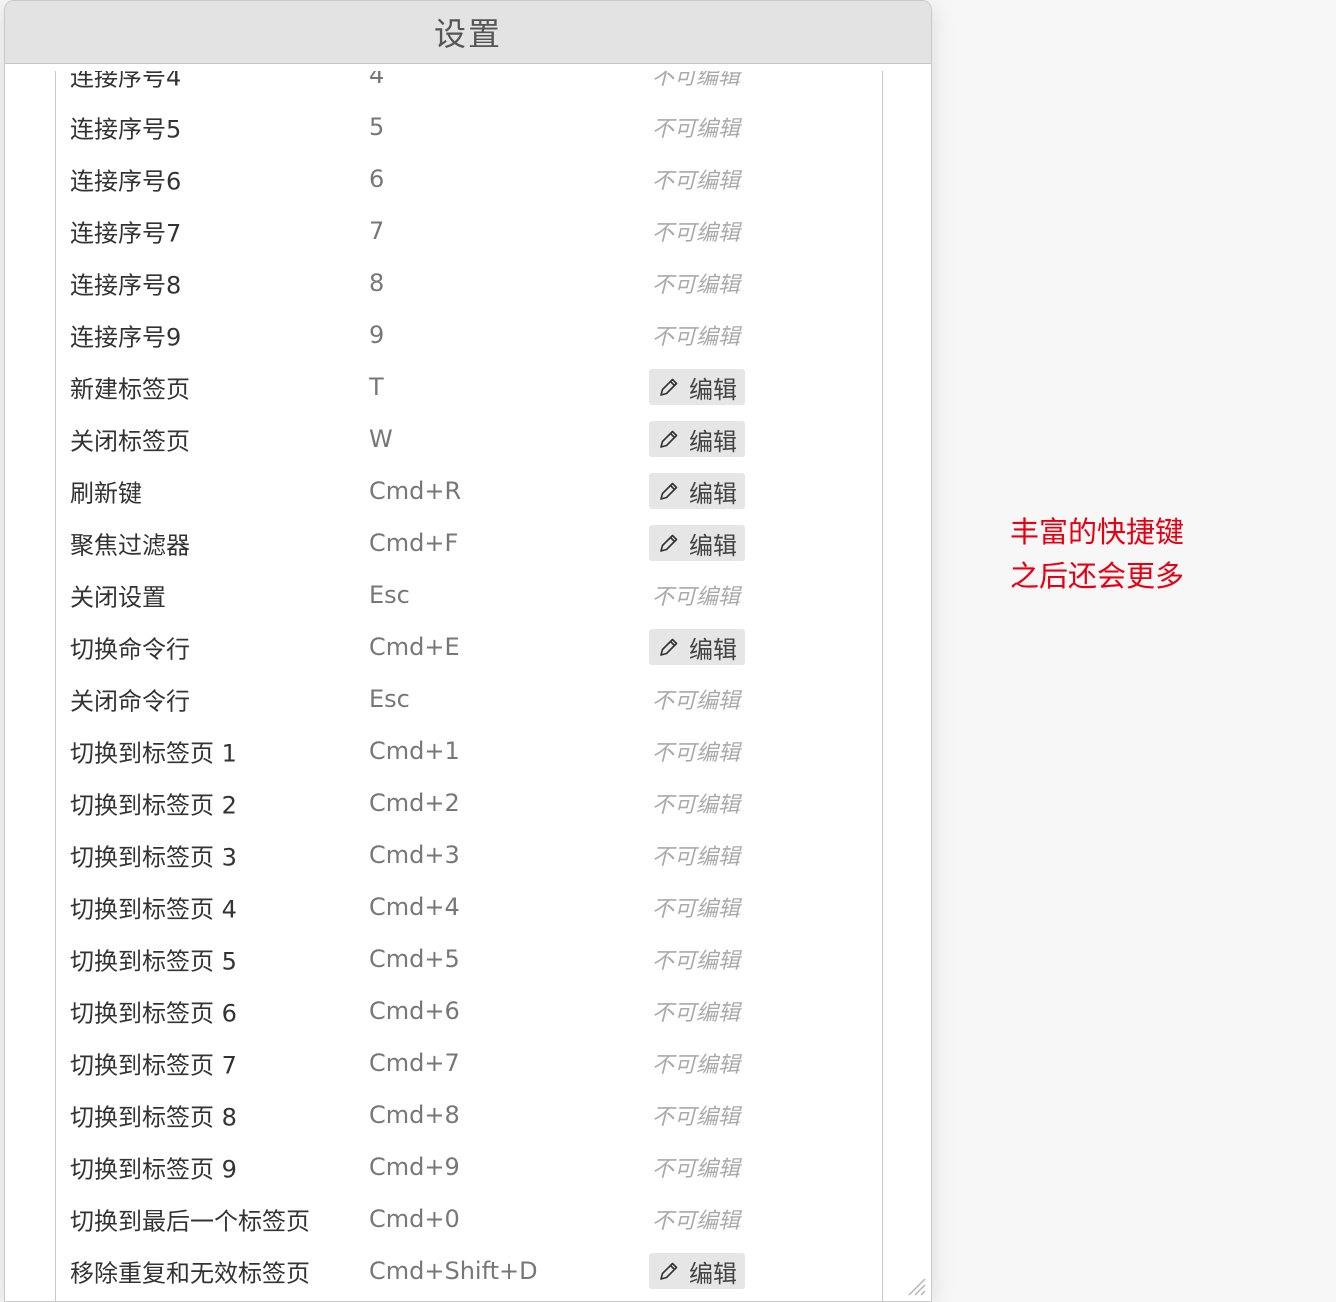  Describe the element at coordinates (118, 597) in the screenshot. I see `shortcut-name: 关闭设置` at that location.